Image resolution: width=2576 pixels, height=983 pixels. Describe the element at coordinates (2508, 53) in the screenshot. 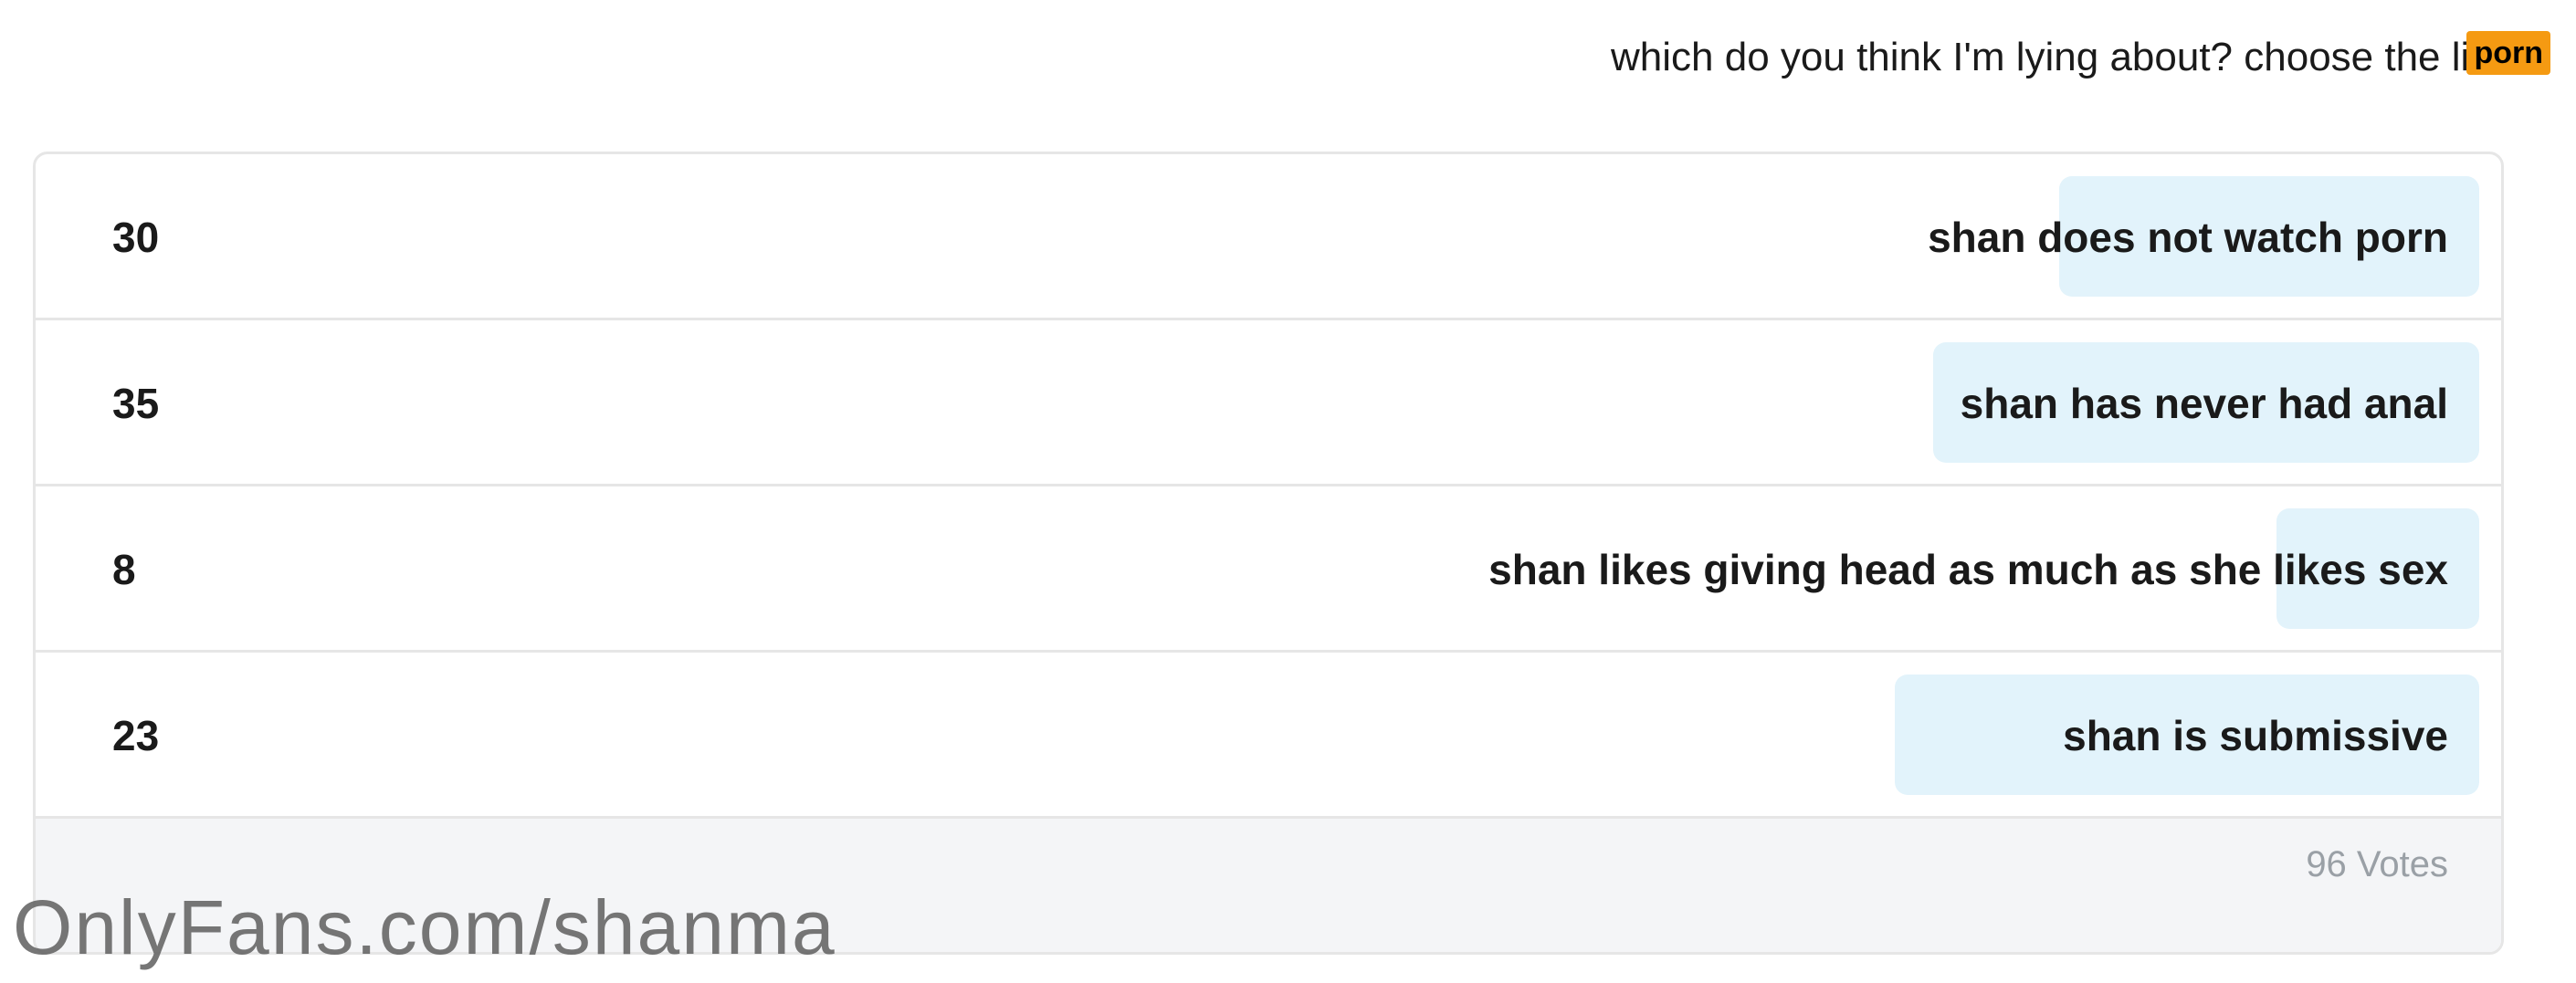

I see `category-badge: porn` at that location.